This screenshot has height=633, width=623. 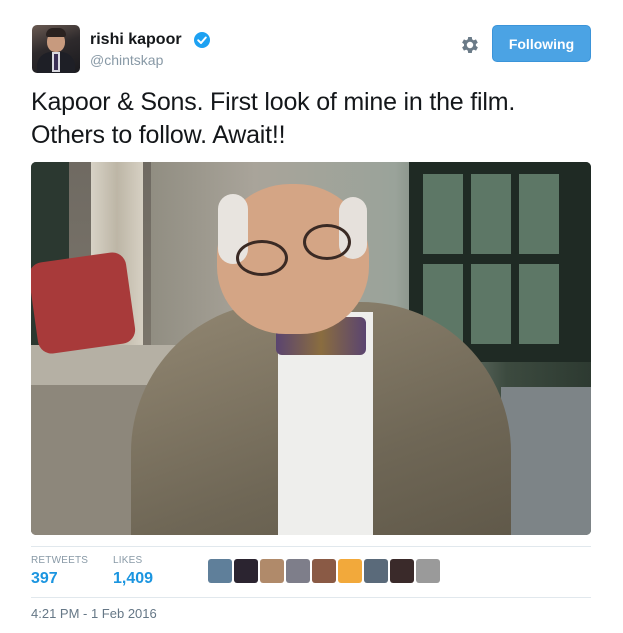 What do you see at coordinates (60, 560) in the screenshot?
I see `retweets-label: RETWEETS` at bounding box center [60, 560].